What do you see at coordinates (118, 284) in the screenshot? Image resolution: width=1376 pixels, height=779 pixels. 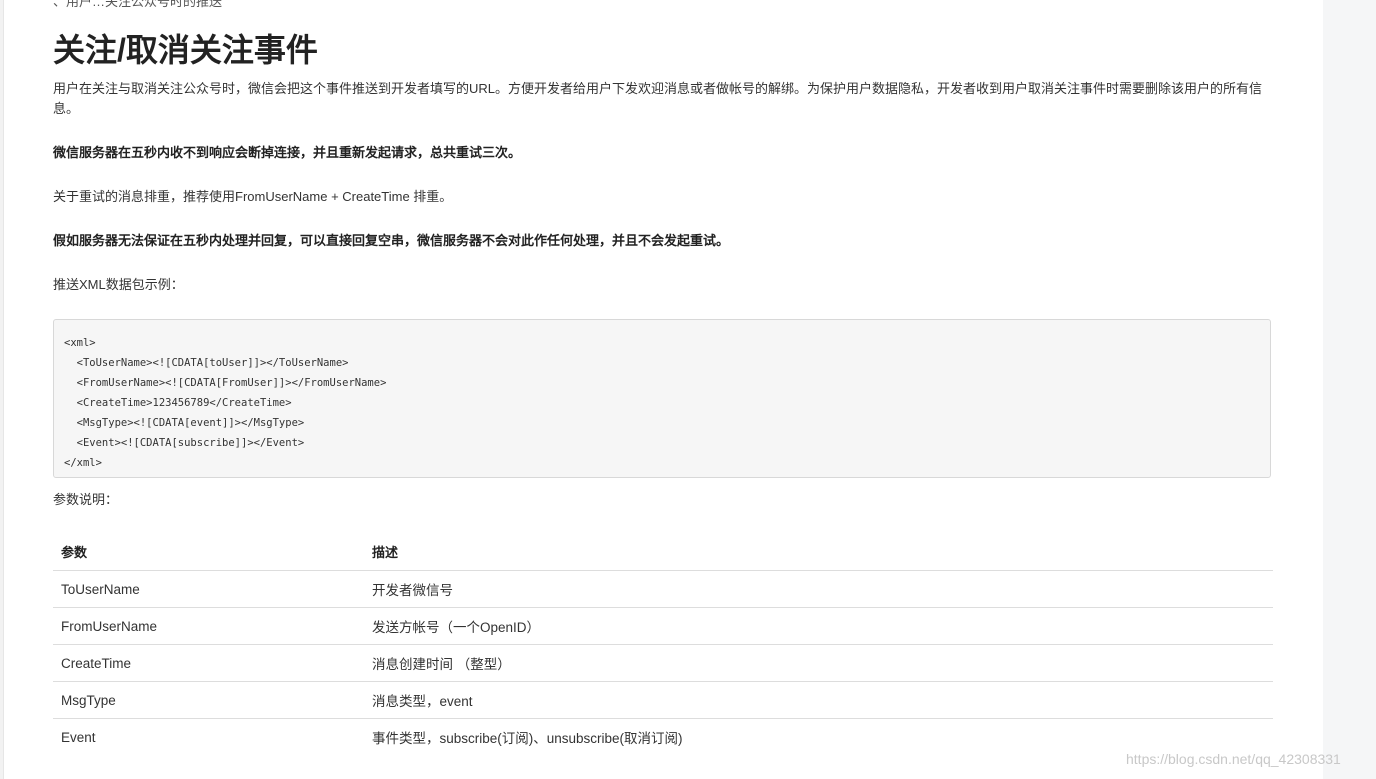 I see `xml-example-label: 推送XML数据包示例：` at bounding box center [118, 284].